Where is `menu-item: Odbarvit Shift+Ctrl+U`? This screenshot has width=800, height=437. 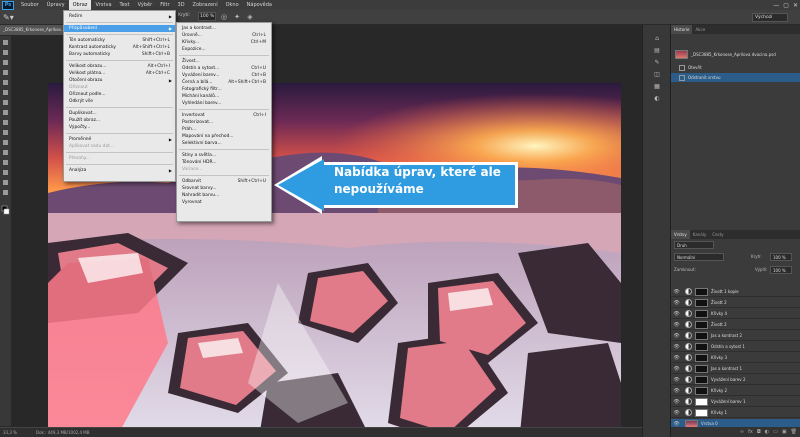
menu-item: Odbarvit Shift+Ctrl+U is located at coordinates (224, 181).